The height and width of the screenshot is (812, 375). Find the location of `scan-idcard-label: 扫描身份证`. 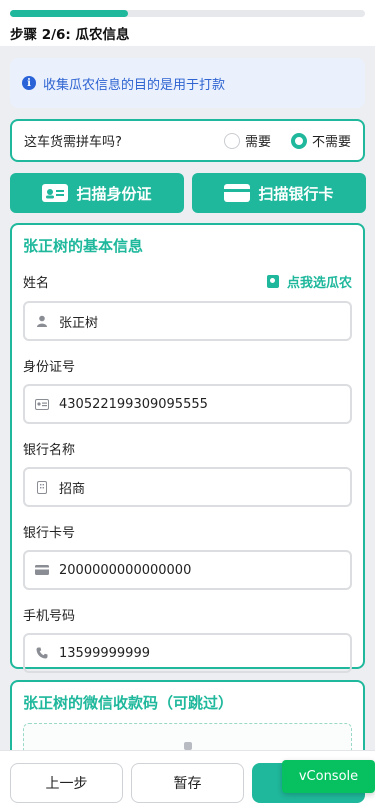

scan-idcard-label: 扫描身份证 is located at coordinates (114, 193).